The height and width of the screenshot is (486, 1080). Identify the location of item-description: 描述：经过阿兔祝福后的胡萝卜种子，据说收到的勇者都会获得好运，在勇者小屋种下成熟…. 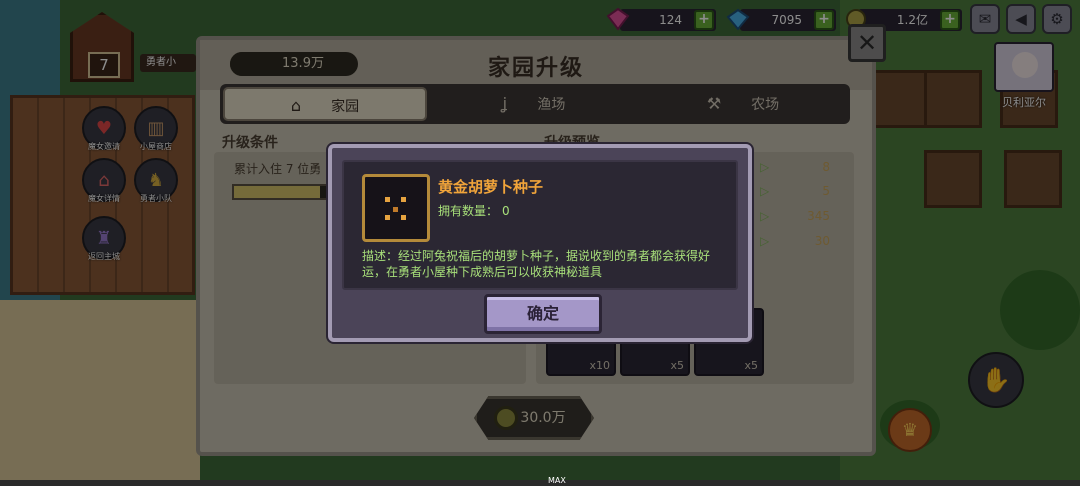
(536, 264).